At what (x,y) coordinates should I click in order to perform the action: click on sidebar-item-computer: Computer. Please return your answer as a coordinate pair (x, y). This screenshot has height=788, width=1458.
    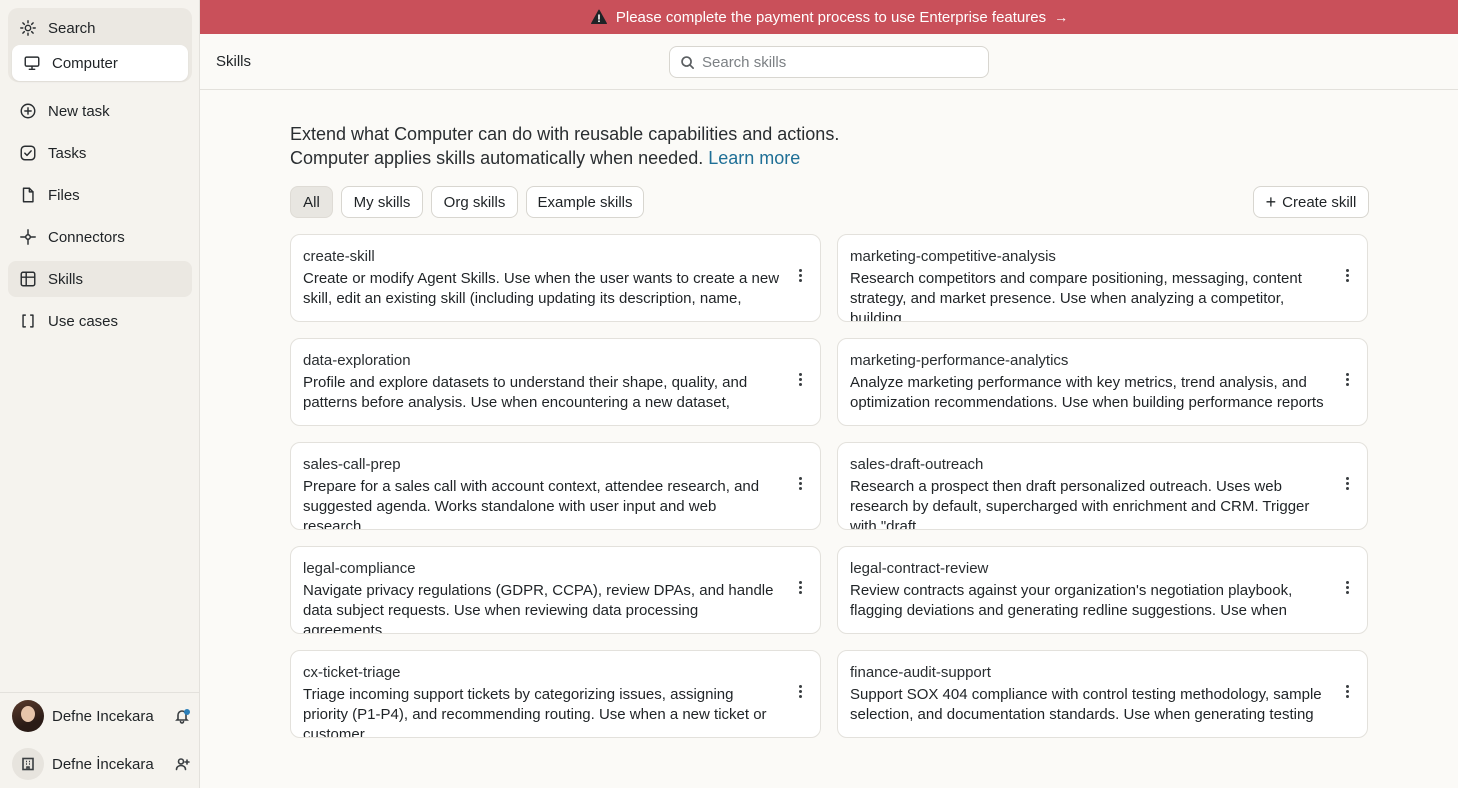
    Looking at the image, I should click on (100, 63).